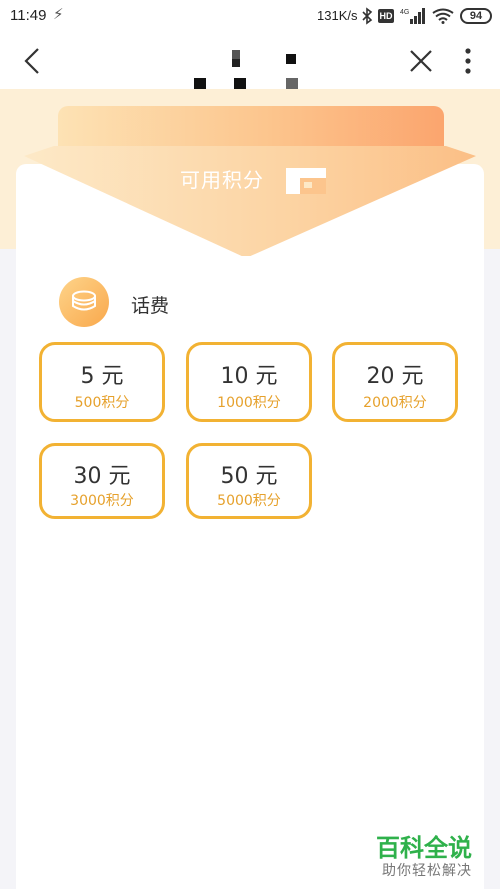 The height and width of the screenshot is (889, 500). I want to click on battery-icon: 94, so click(476, 16).